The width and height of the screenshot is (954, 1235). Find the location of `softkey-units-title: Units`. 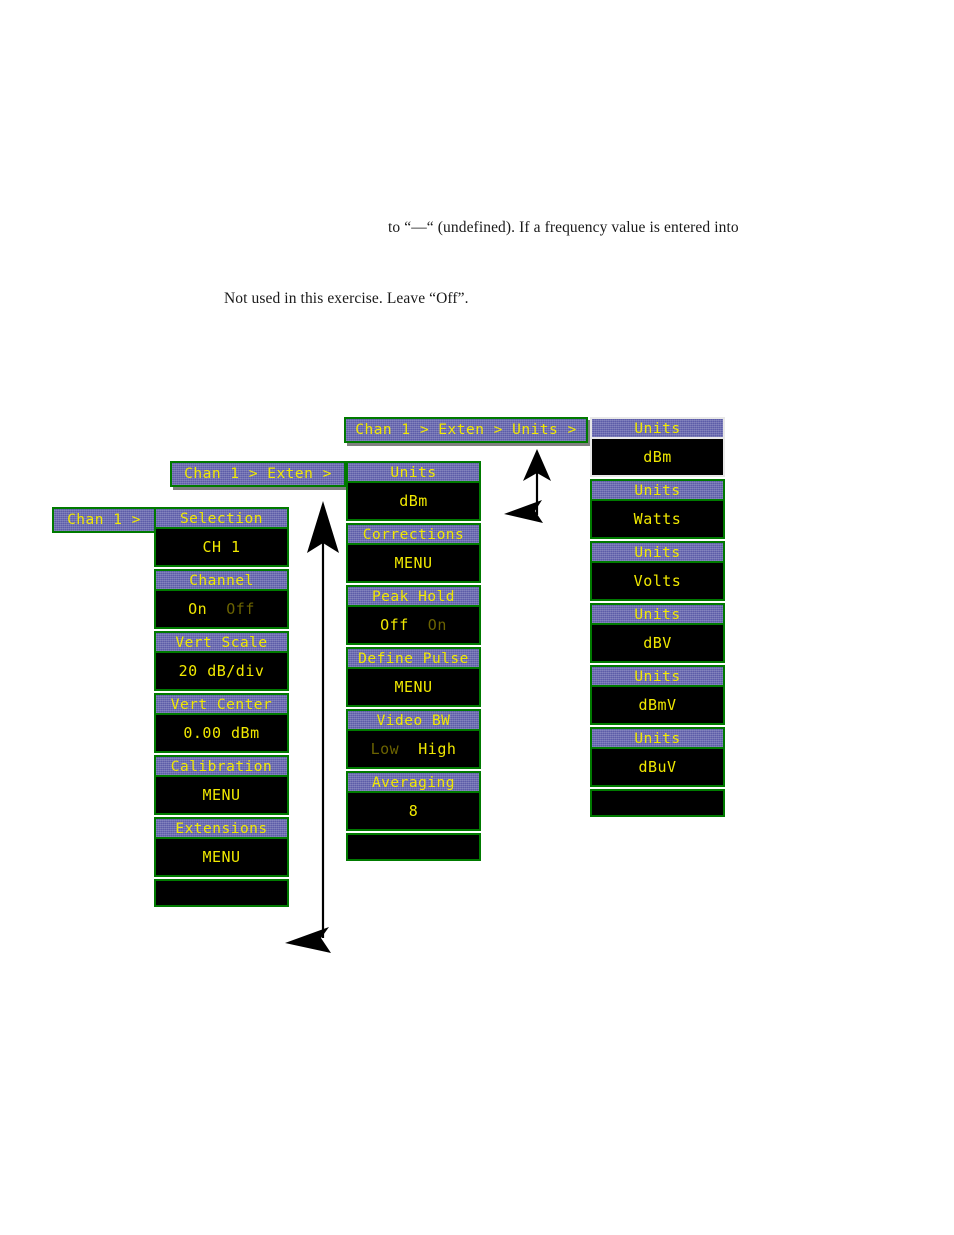

softkey-units-title: Units is located at coordinates (413, 473).